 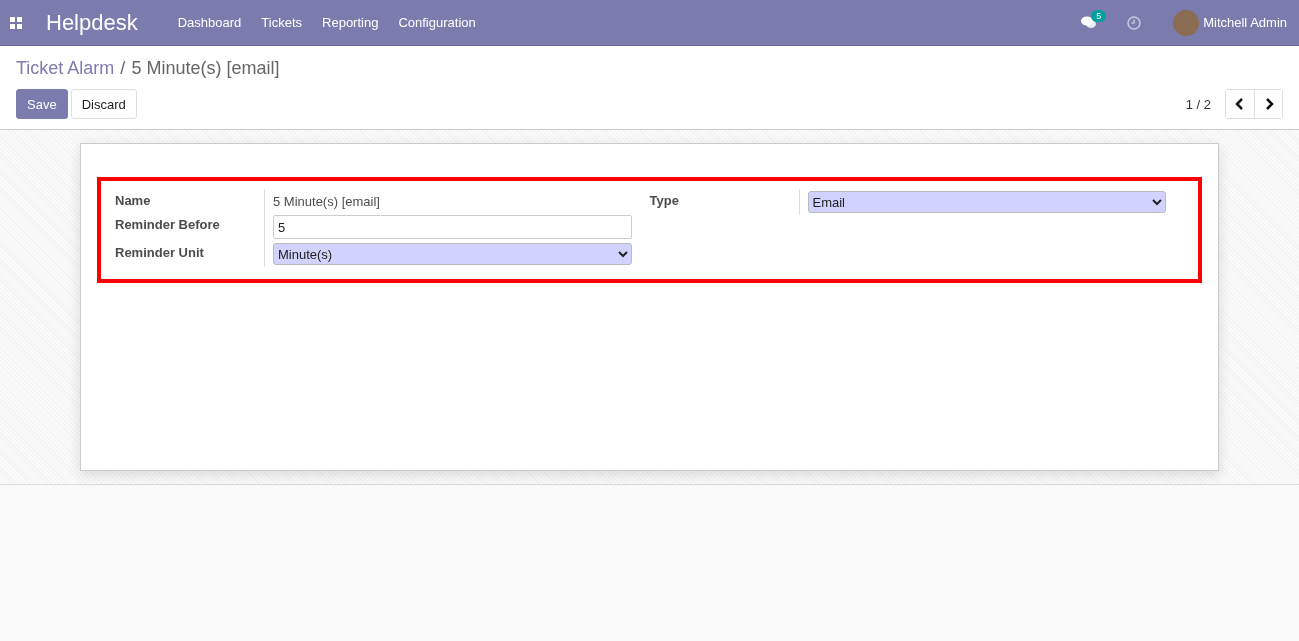 What do you see at coordinates (282, 22) in the screenshot?
I see `menu-item: Tickets` at bounding box center [282, 22].